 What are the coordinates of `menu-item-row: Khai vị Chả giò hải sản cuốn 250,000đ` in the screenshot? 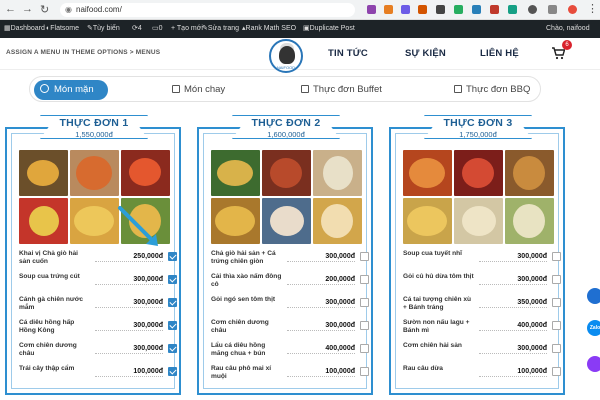 It's located at (98, 261).